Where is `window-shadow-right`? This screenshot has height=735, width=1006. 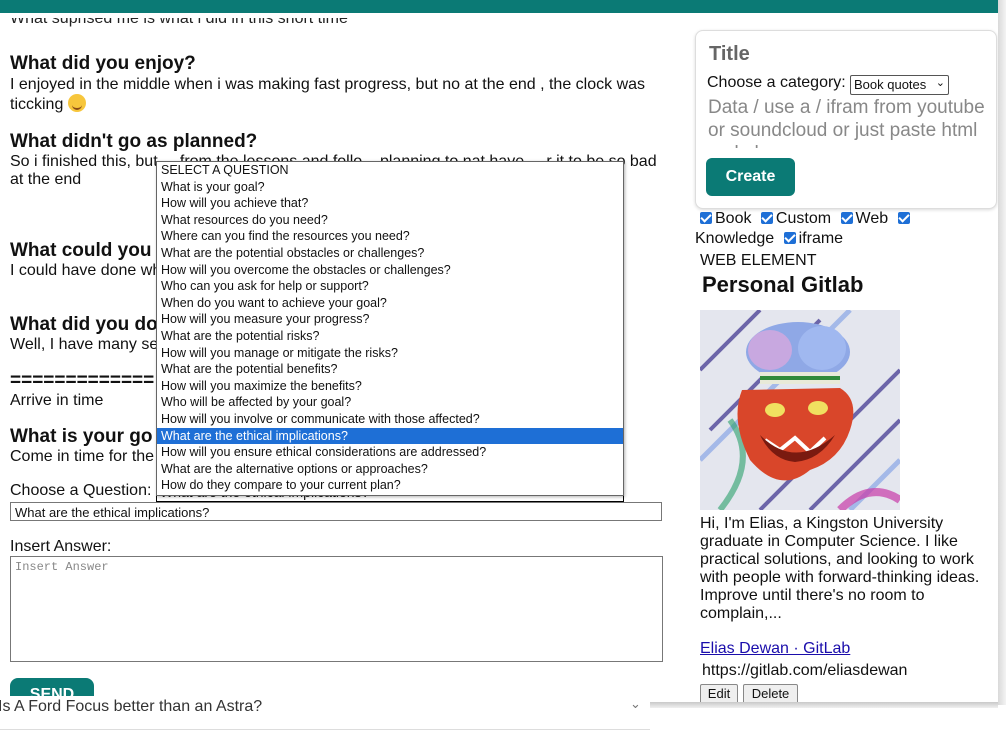
window-shadow-right is located at coordinates (1002, 352).